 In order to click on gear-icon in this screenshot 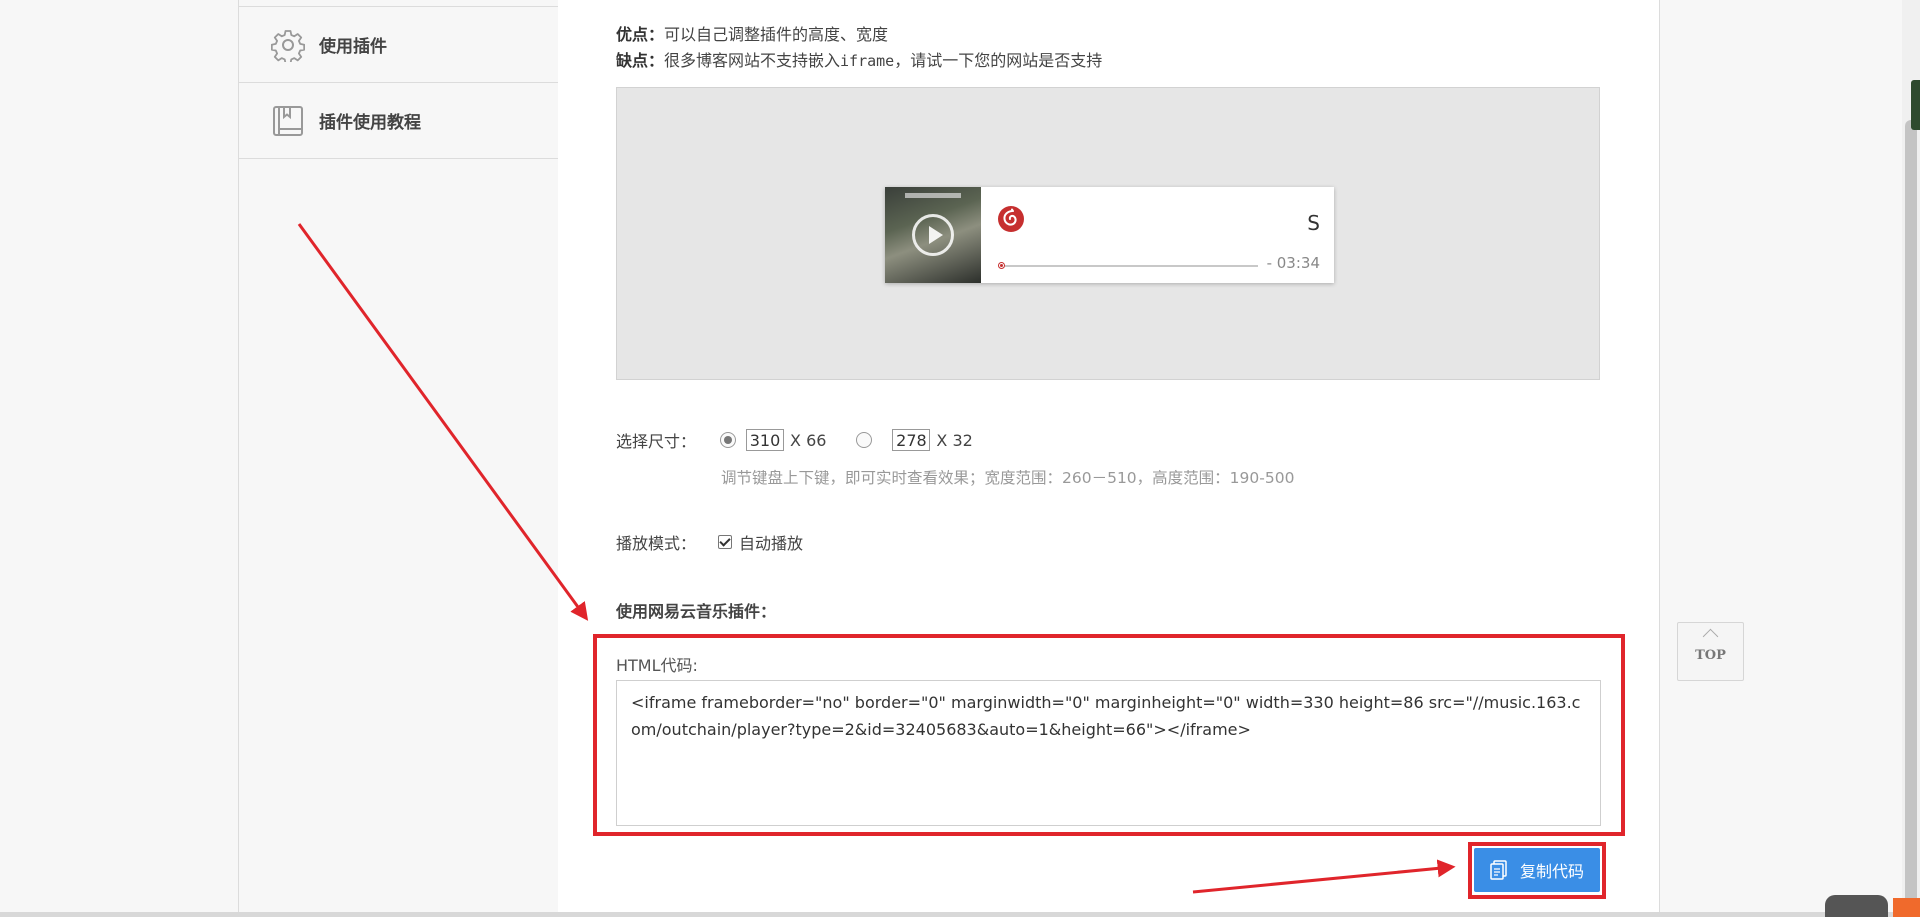, I will do `click(288, 45)`.